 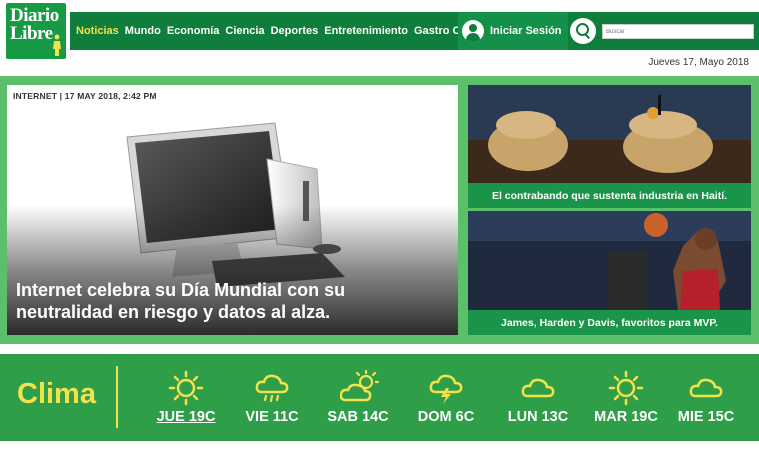 I want to click on weather-day-sab: SAB 14C, so click(x=358, y=397).